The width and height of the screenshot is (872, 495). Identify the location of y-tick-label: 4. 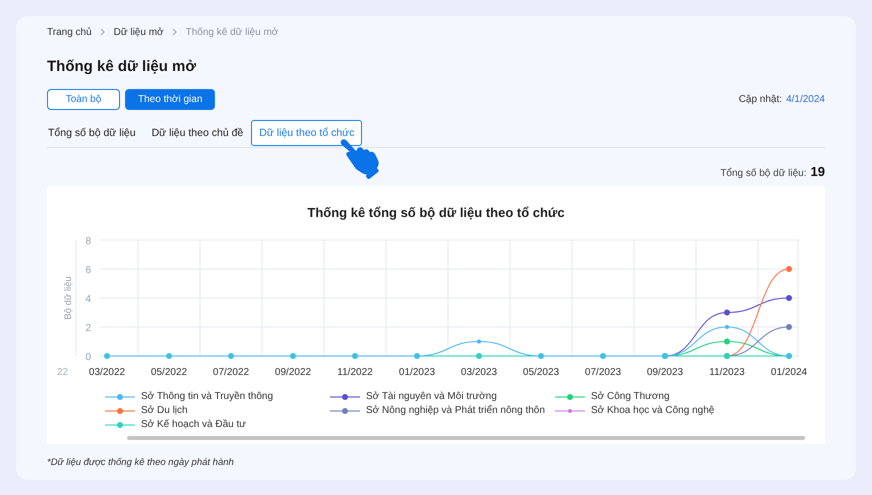
(88, 299).